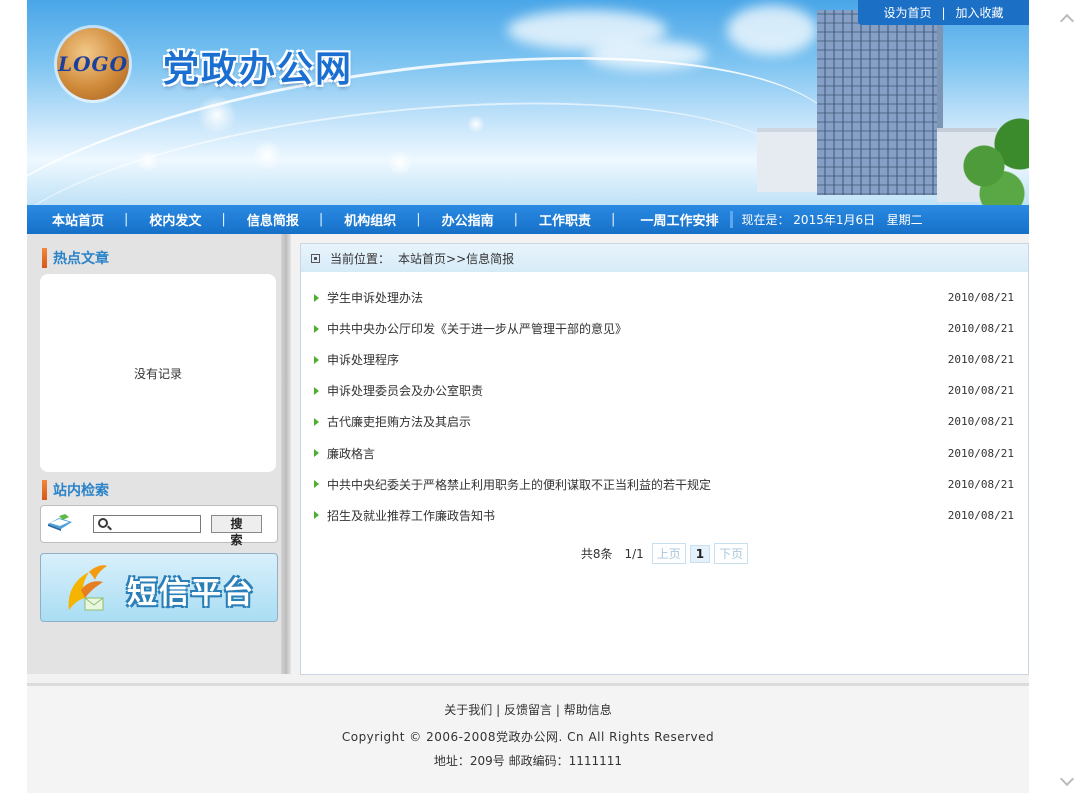 This screenshot has height=801, width=1079. What do you see at coordinates (81, 491) in the screenshot?
I see `site-search-title: 站内检索` at bounding box center [81, 491].